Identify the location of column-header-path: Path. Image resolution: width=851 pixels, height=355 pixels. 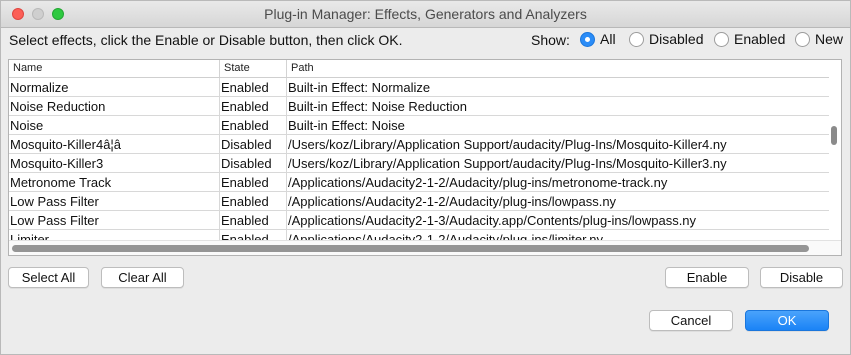
(558, 68).